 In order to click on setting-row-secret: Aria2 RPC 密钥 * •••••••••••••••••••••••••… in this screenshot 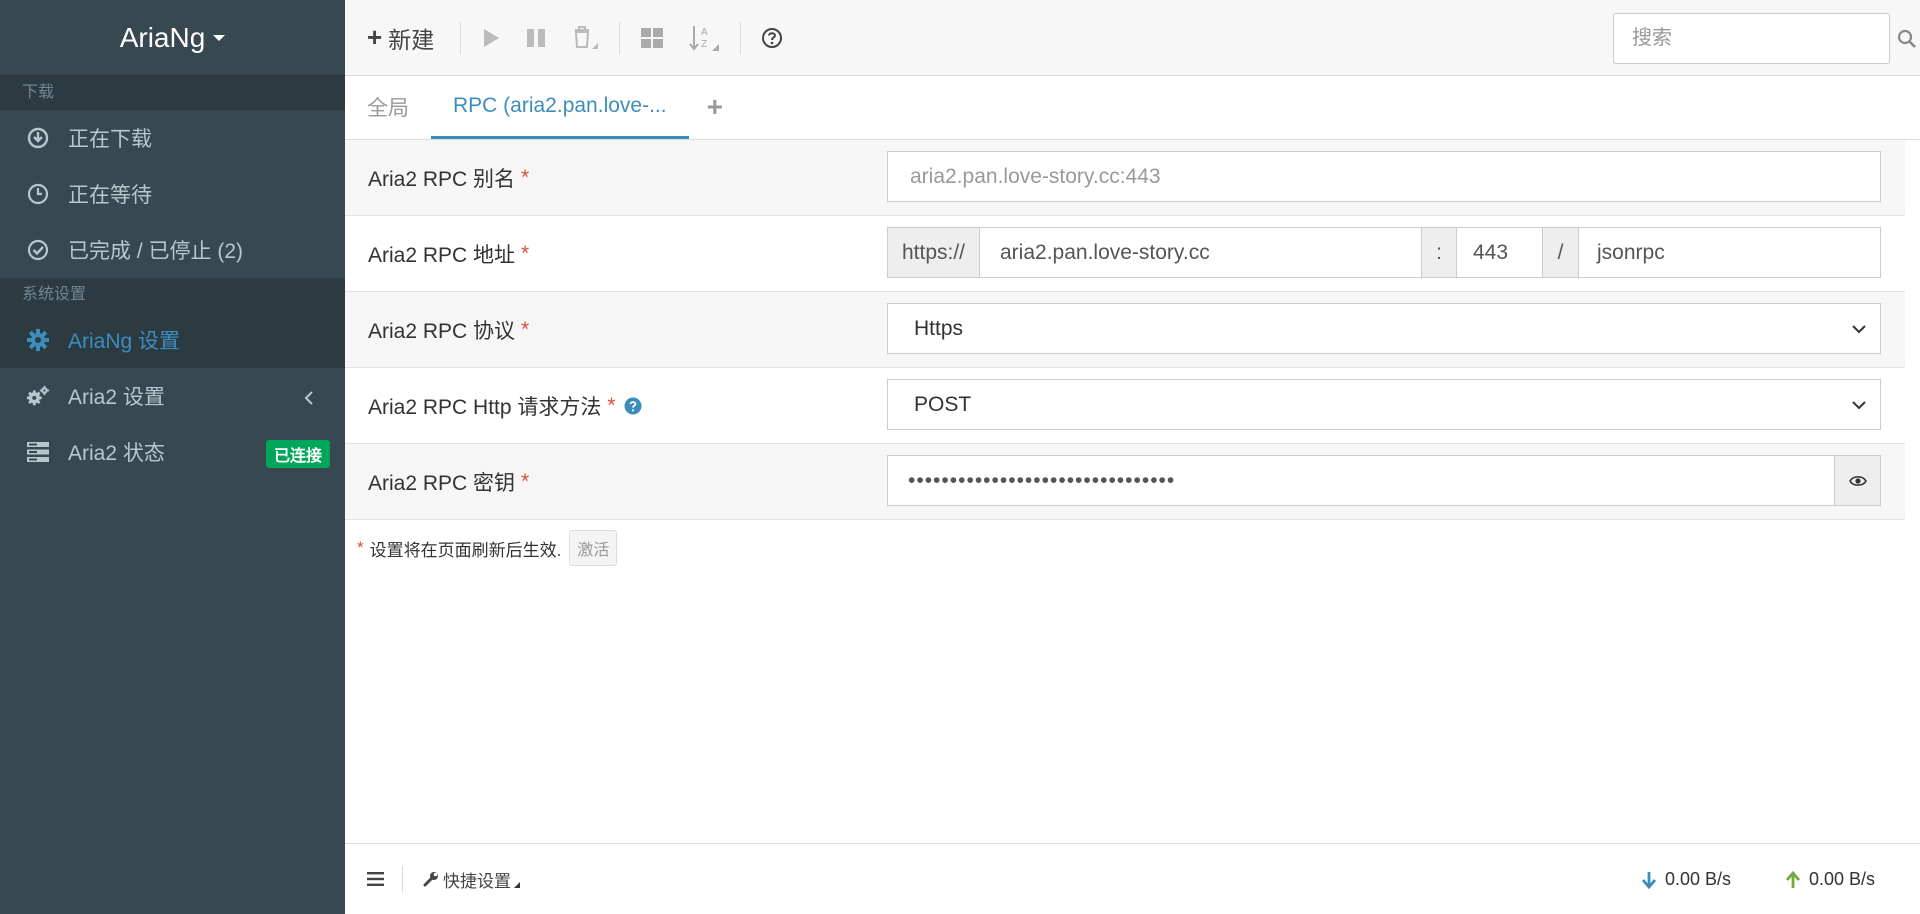, I will do `click(1125, 482)`.